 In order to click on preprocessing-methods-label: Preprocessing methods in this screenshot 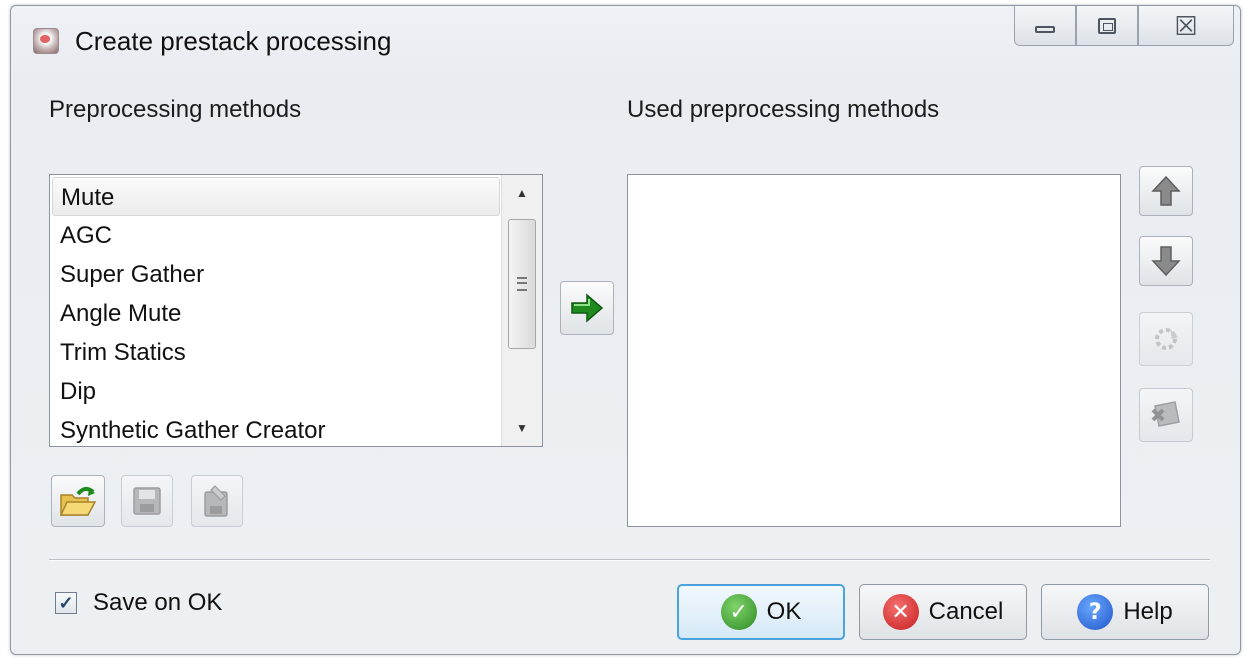, I will do `click(175, 109)`.